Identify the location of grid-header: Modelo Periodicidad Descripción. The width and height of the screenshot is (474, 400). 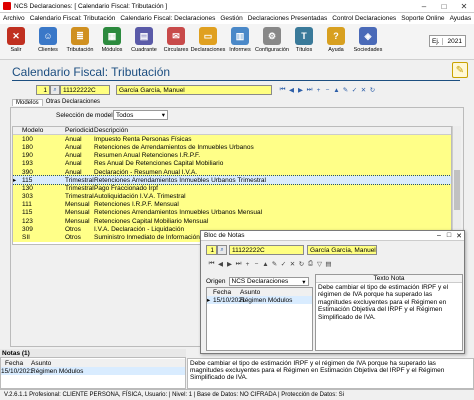
(232, 131).